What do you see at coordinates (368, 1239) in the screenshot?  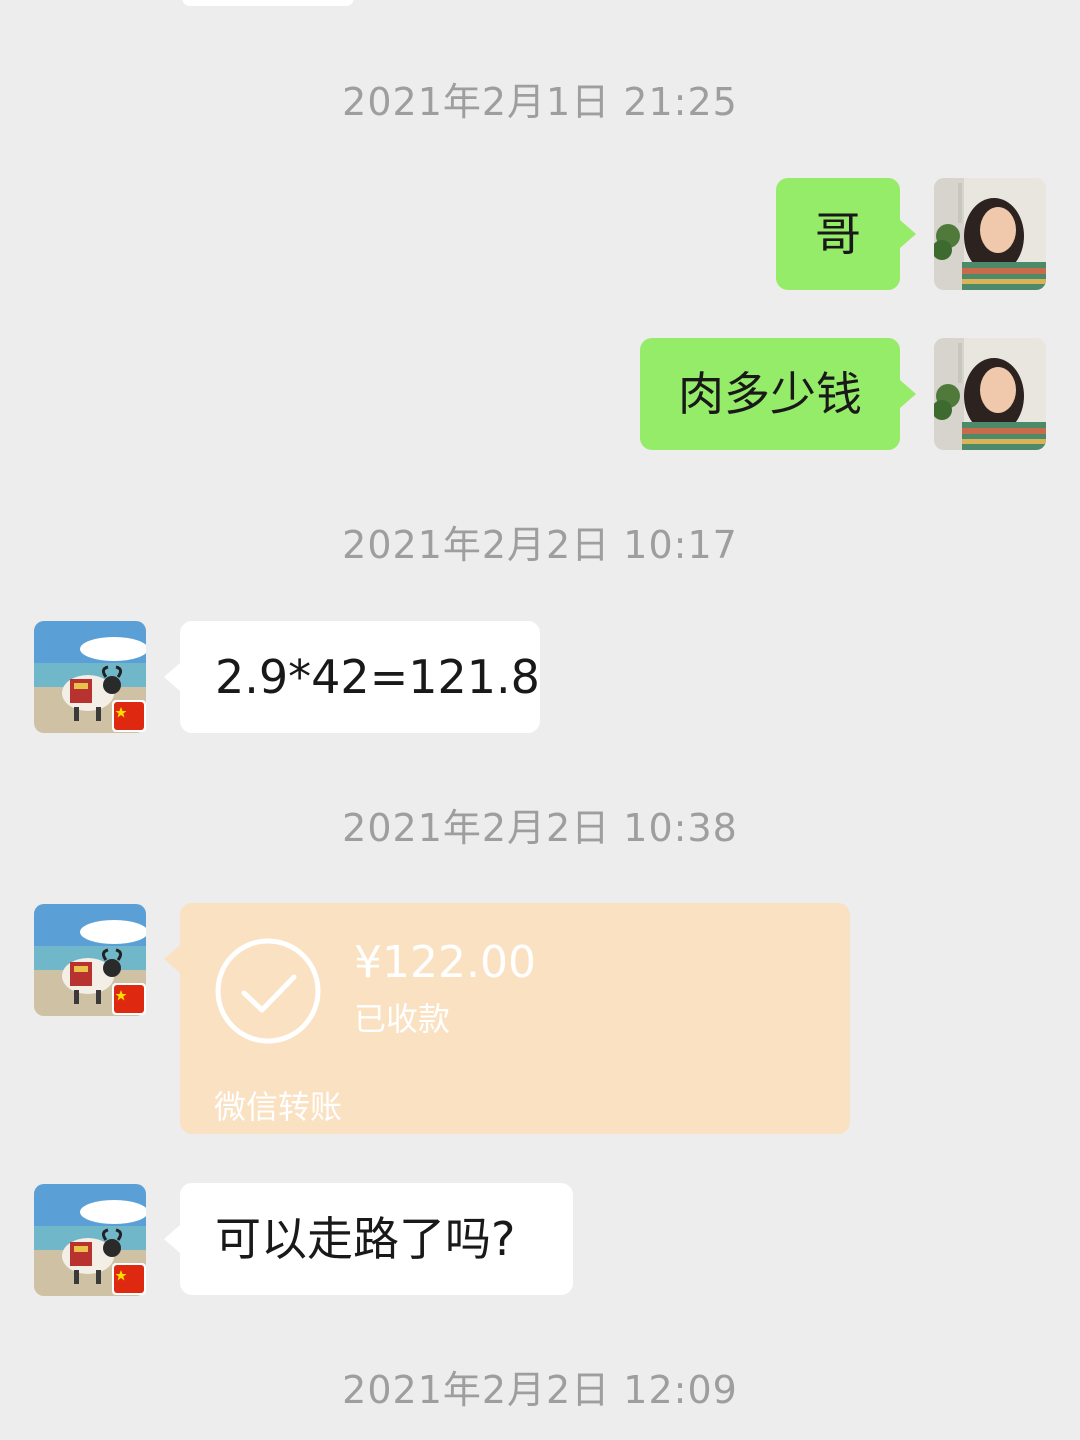 I see `received-message-bubble: 可以走路了吗?` at bounding box center [368, 1239].